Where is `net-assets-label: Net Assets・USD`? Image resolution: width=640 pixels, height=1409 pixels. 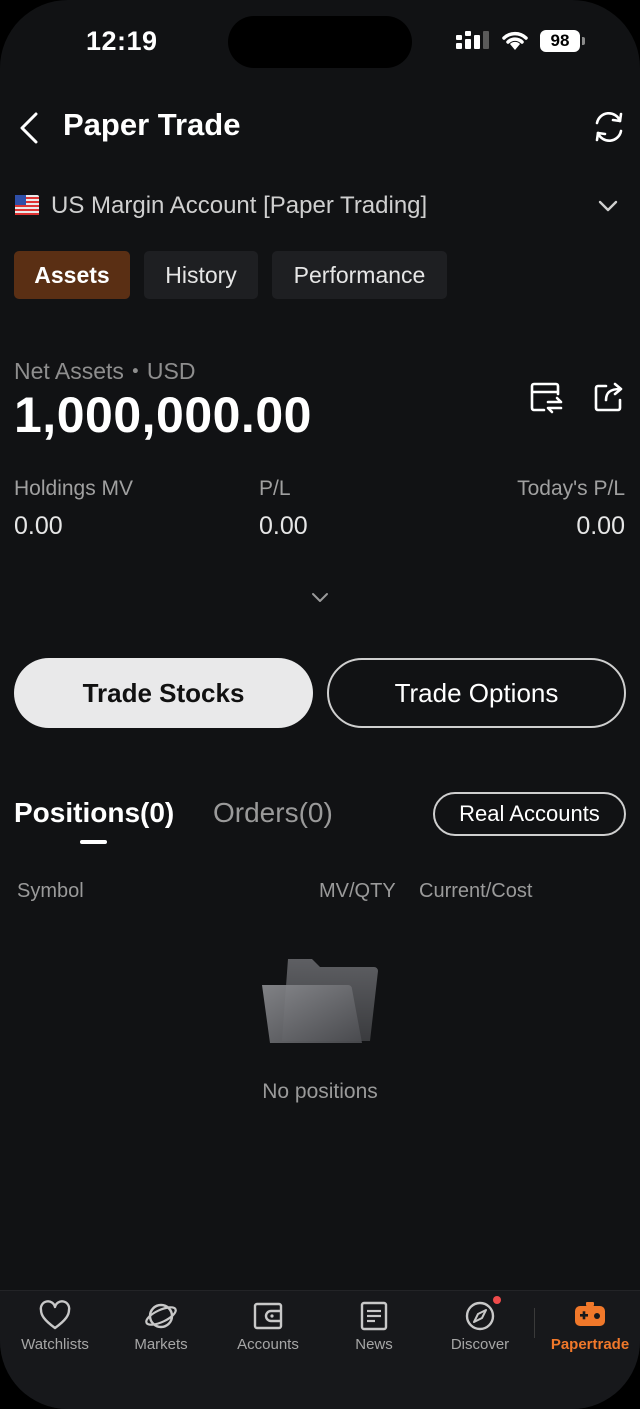
net-assets-label: Net Assets・USD is located at coordinates (105, 371).